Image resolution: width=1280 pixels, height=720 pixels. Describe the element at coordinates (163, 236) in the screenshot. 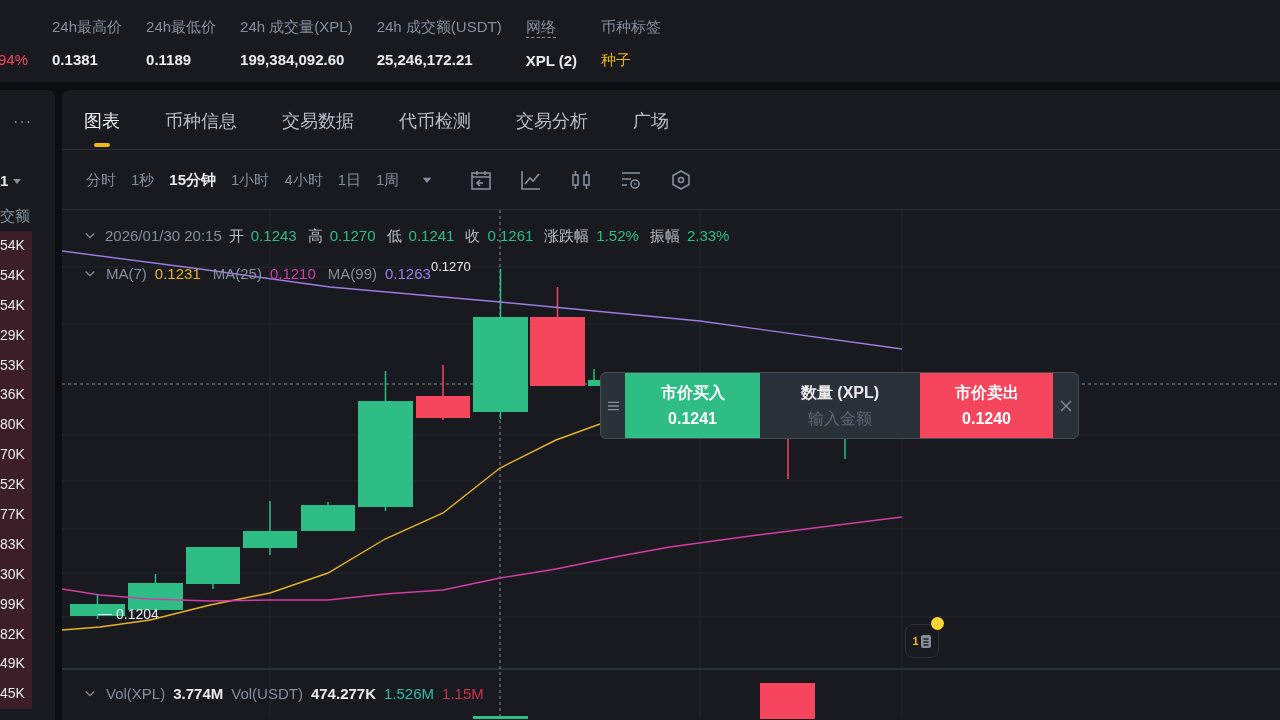

I see `candle-datetime: 2026/01/30 20:15` at that location.